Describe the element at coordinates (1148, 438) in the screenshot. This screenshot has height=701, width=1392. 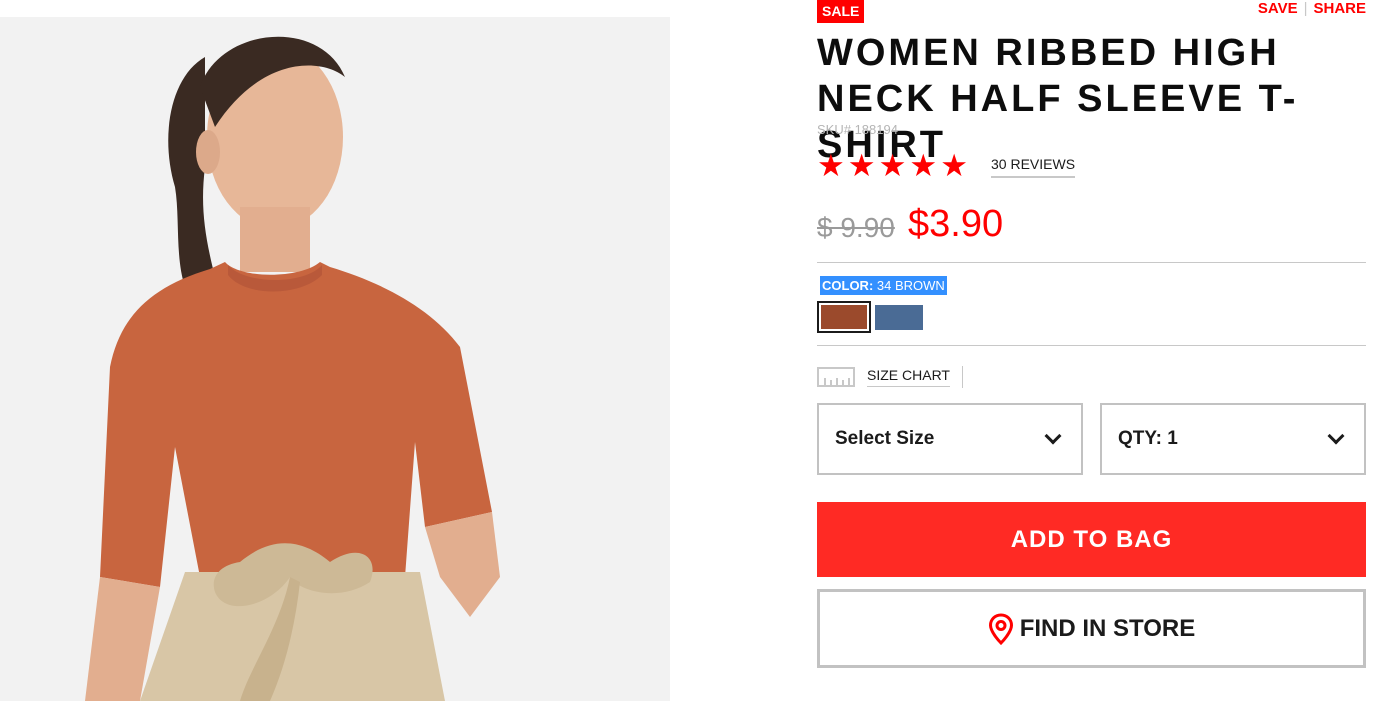
I see `quantity-select-label: QTY: 1` at that location.